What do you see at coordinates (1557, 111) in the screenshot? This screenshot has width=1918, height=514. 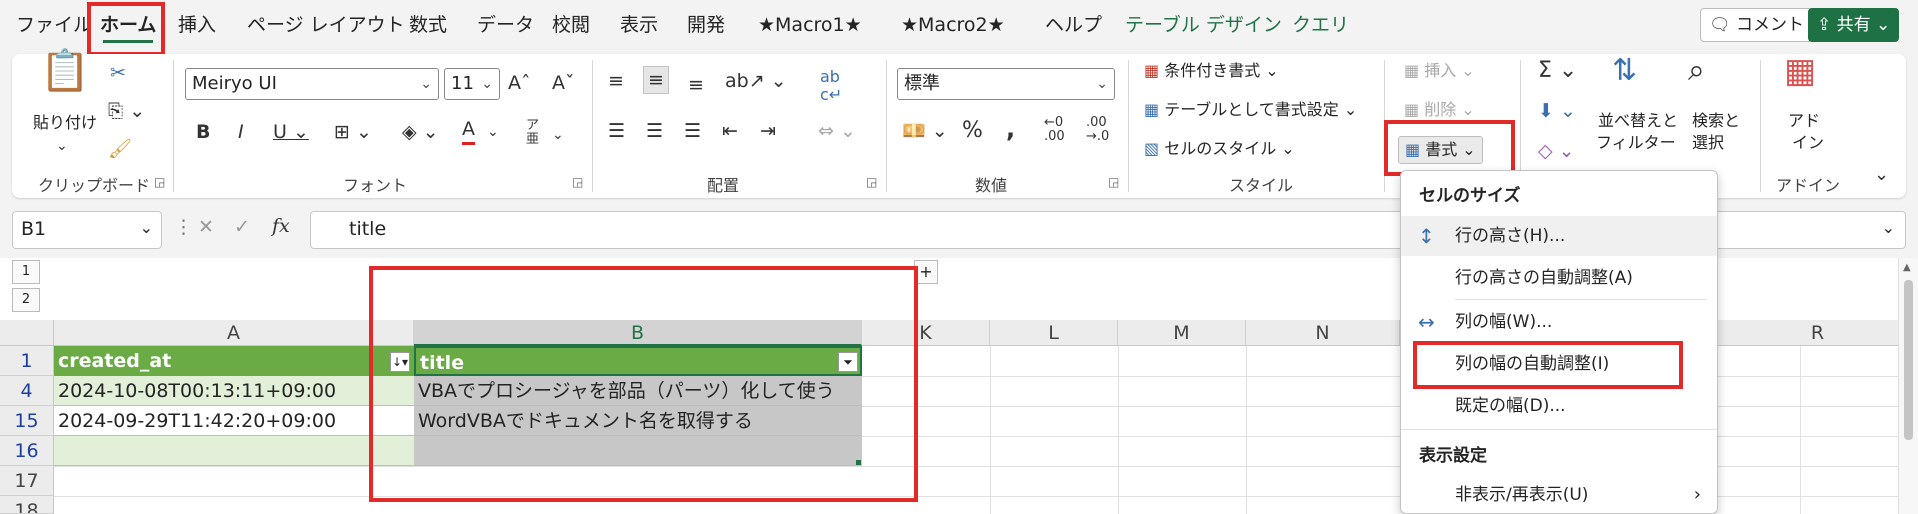 I see `fill-icon: ⬇ ⌄` at bounding box center [1557, 111].